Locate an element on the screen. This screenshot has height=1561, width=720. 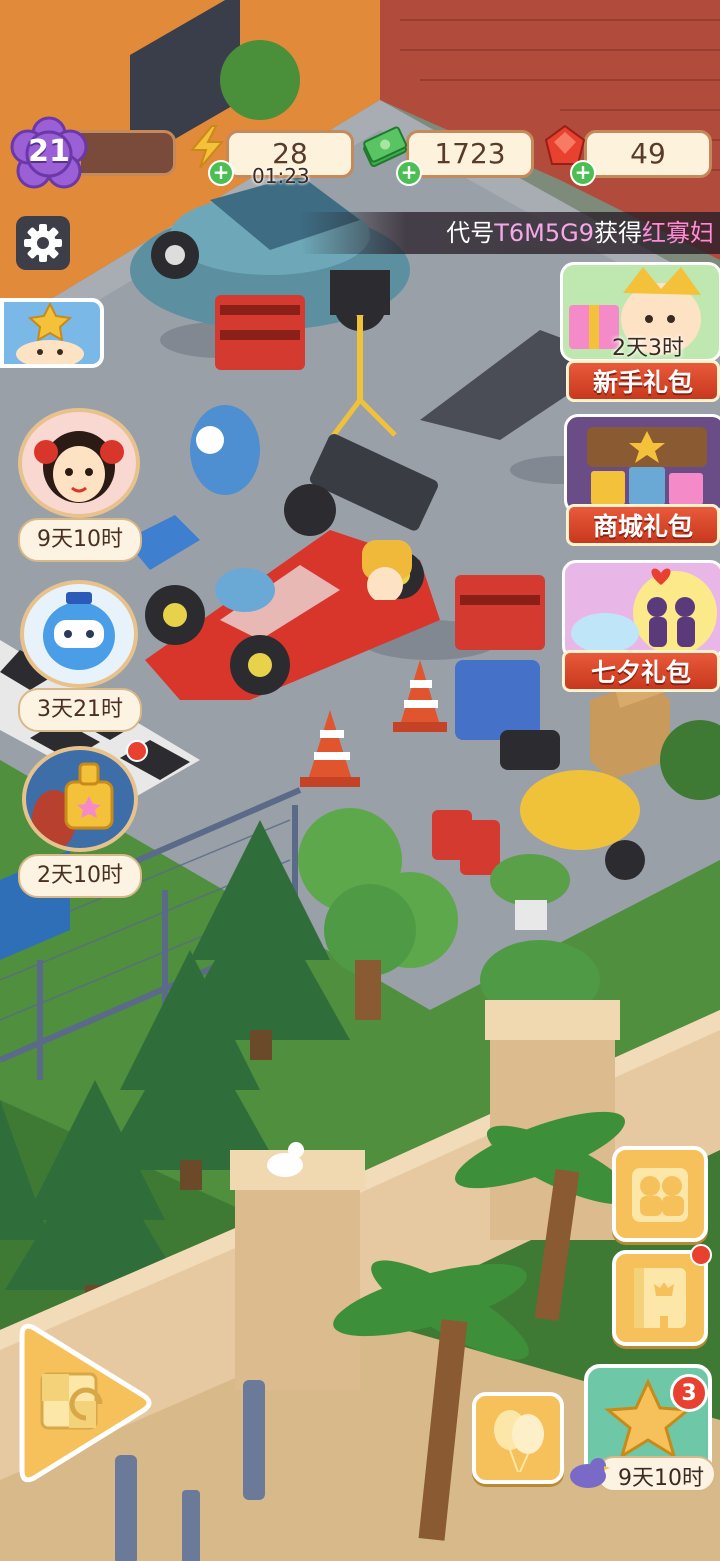
journal-button is located at coordinates (660, 1298).